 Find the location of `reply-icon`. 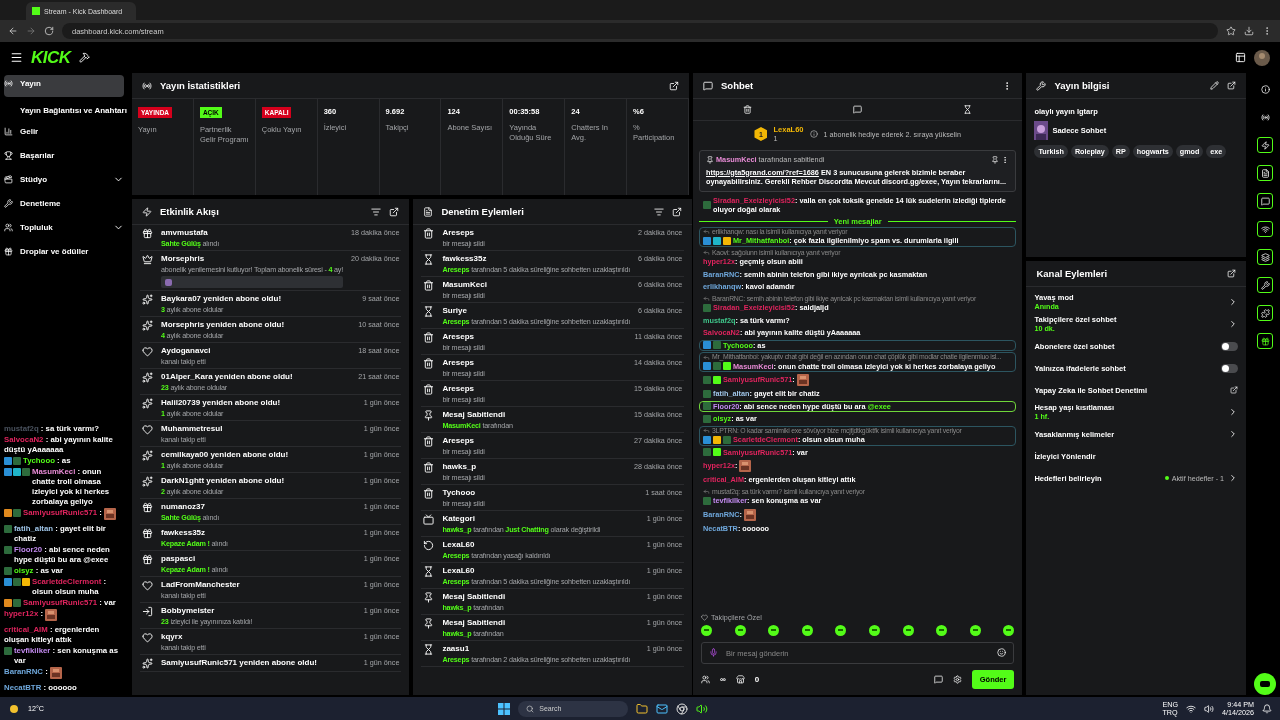

reply-icon is located at coordinates (706, 431).